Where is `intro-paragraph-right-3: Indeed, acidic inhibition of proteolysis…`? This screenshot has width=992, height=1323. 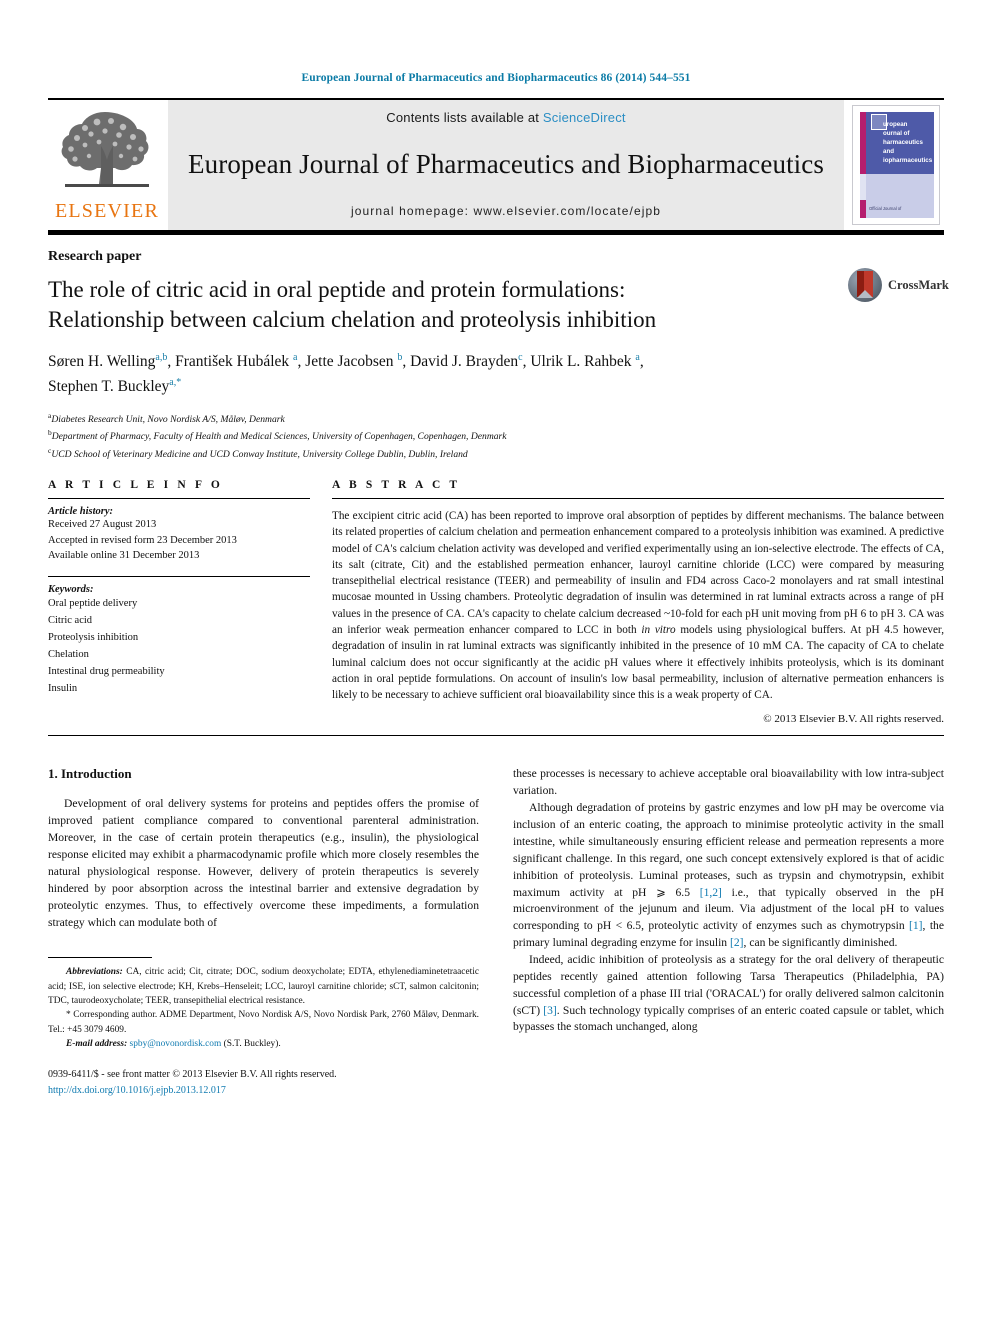
intro-paragraph-right-3: Indeed, acidic inhibition of proteolysis… is located at coordinates (728, 994).